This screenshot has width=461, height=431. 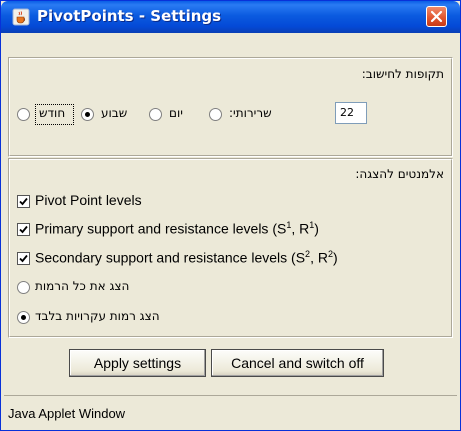 What do you see at coordinates (351, 113) in the screenshot?
I see `custom-period-input: 22` at bounding box center [351, 113].